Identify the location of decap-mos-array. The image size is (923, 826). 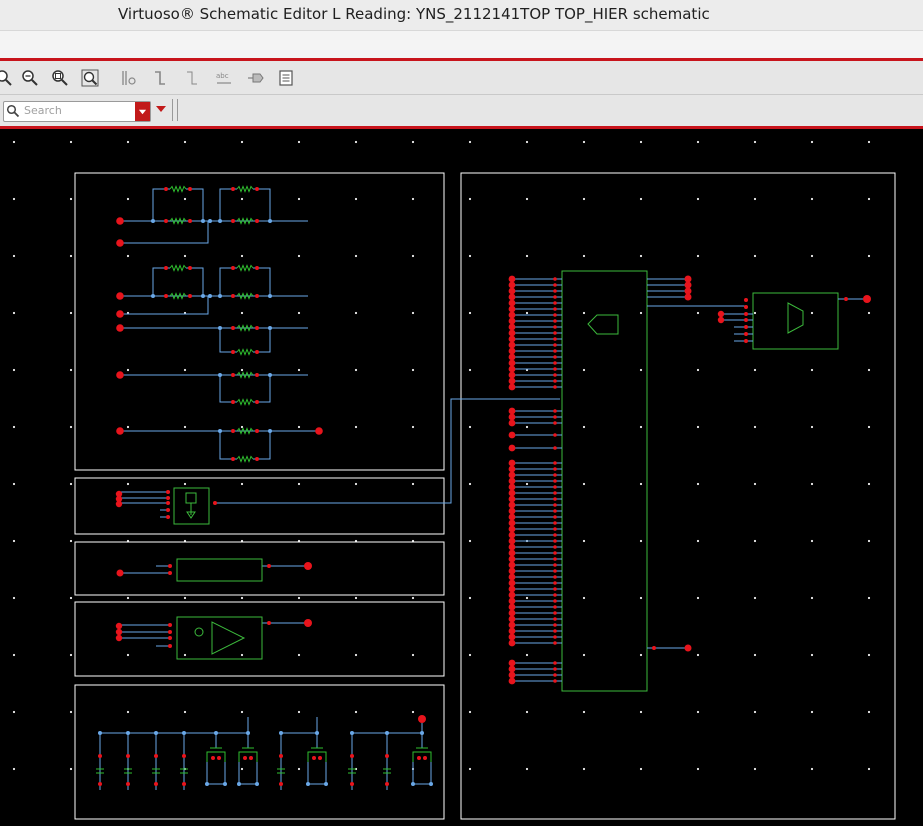
(264, 752).